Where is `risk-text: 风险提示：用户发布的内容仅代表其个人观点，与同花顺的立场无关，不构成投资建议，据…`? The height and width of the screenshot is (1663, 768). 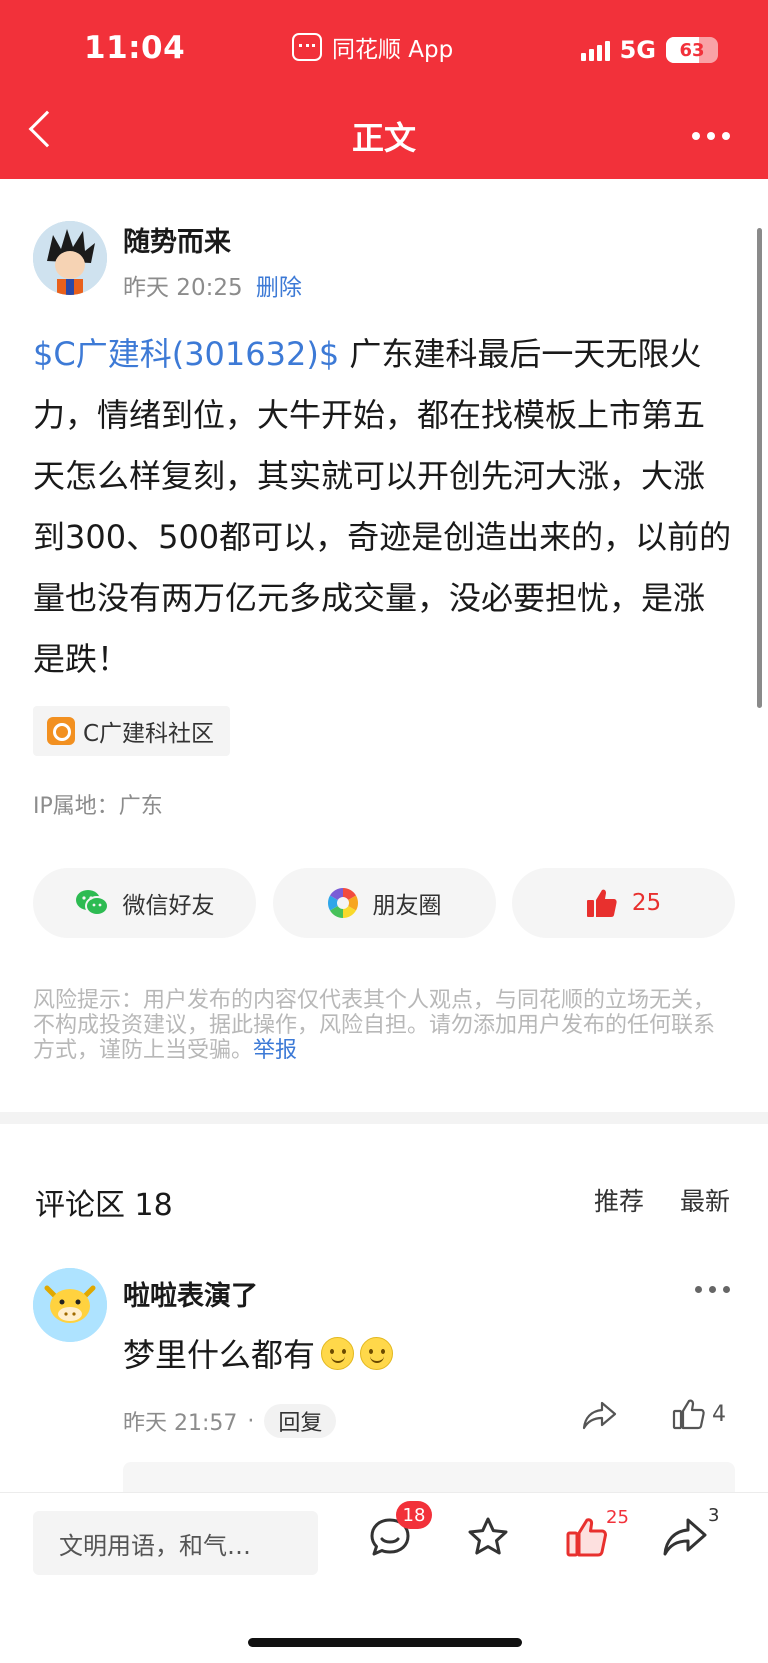
risk-text: 风险提示：用户发布的内容仅代表其个人观点，与同花顺的立场无关，不构成投资建议，据… is located at coordinates (374, 1025).